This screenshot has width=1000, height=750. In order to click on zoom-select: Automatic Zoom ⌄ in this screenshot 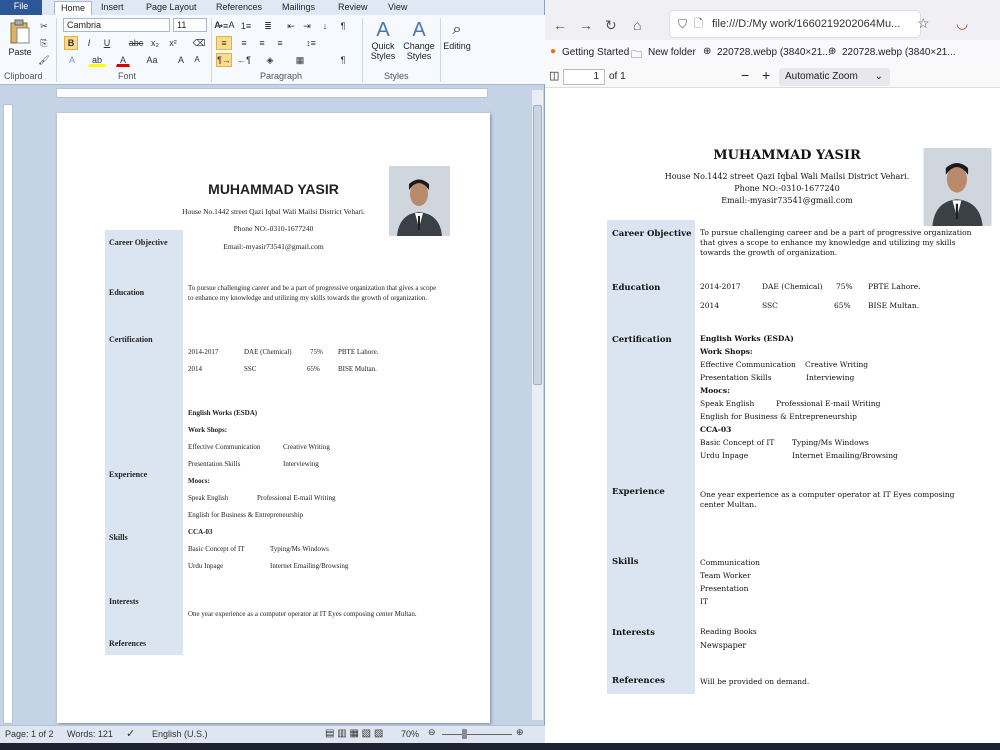, I will do `click(834, 77)`.